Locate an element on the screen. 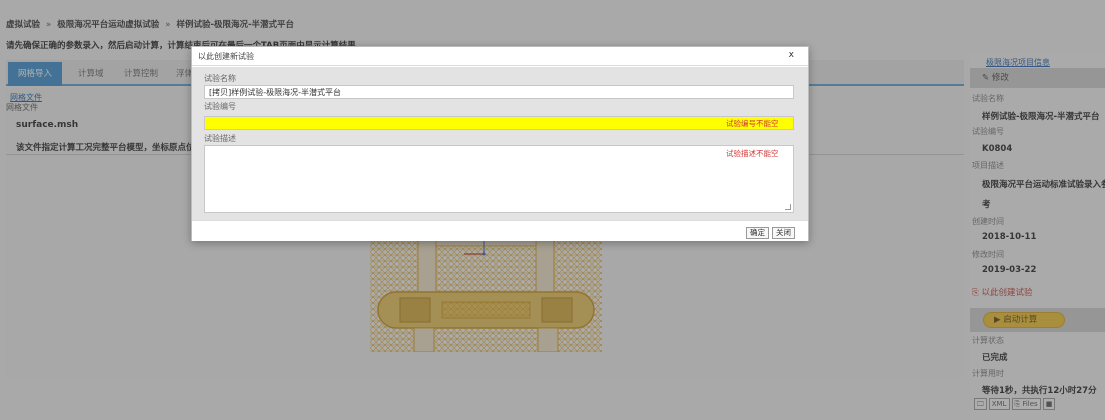 The height and width of the screenshot is (420, 1105). close-icon: x is located at coordinates (791, 55).